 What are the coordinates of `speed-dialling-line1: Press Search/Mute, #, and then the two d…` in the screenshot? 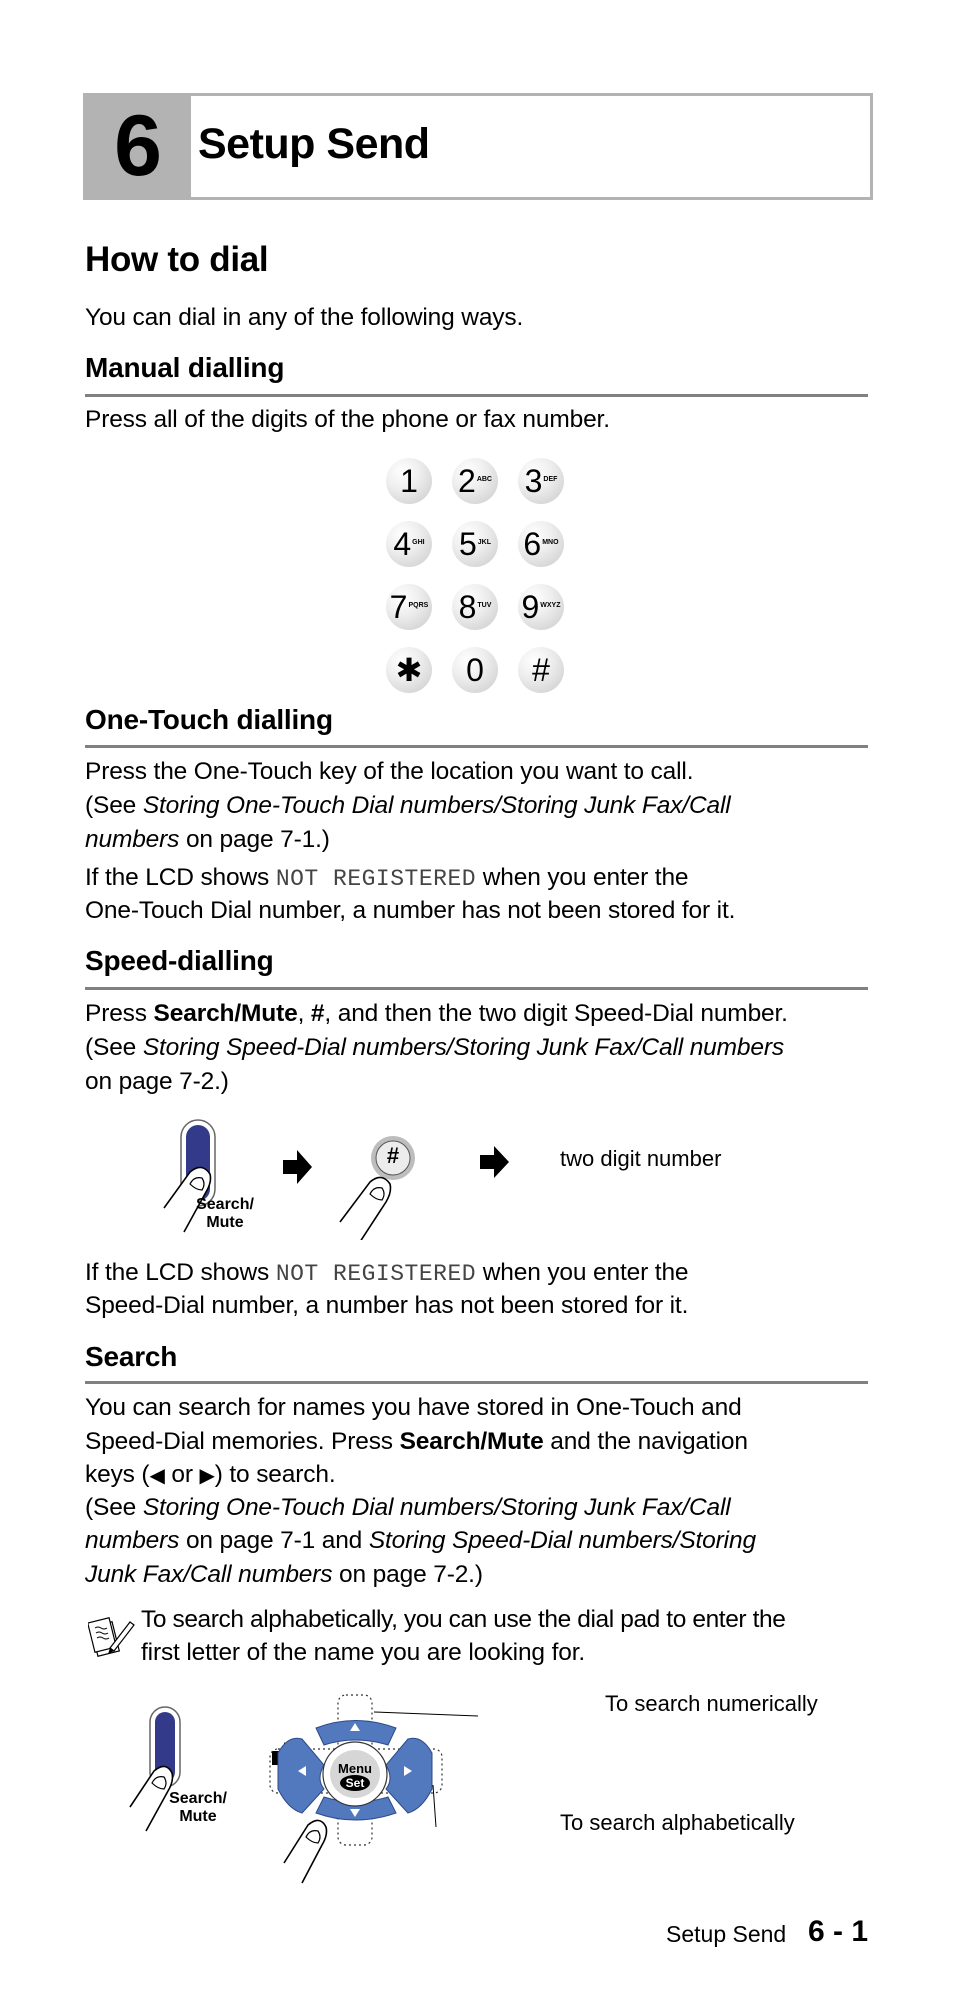 It's located at (485, 1014).